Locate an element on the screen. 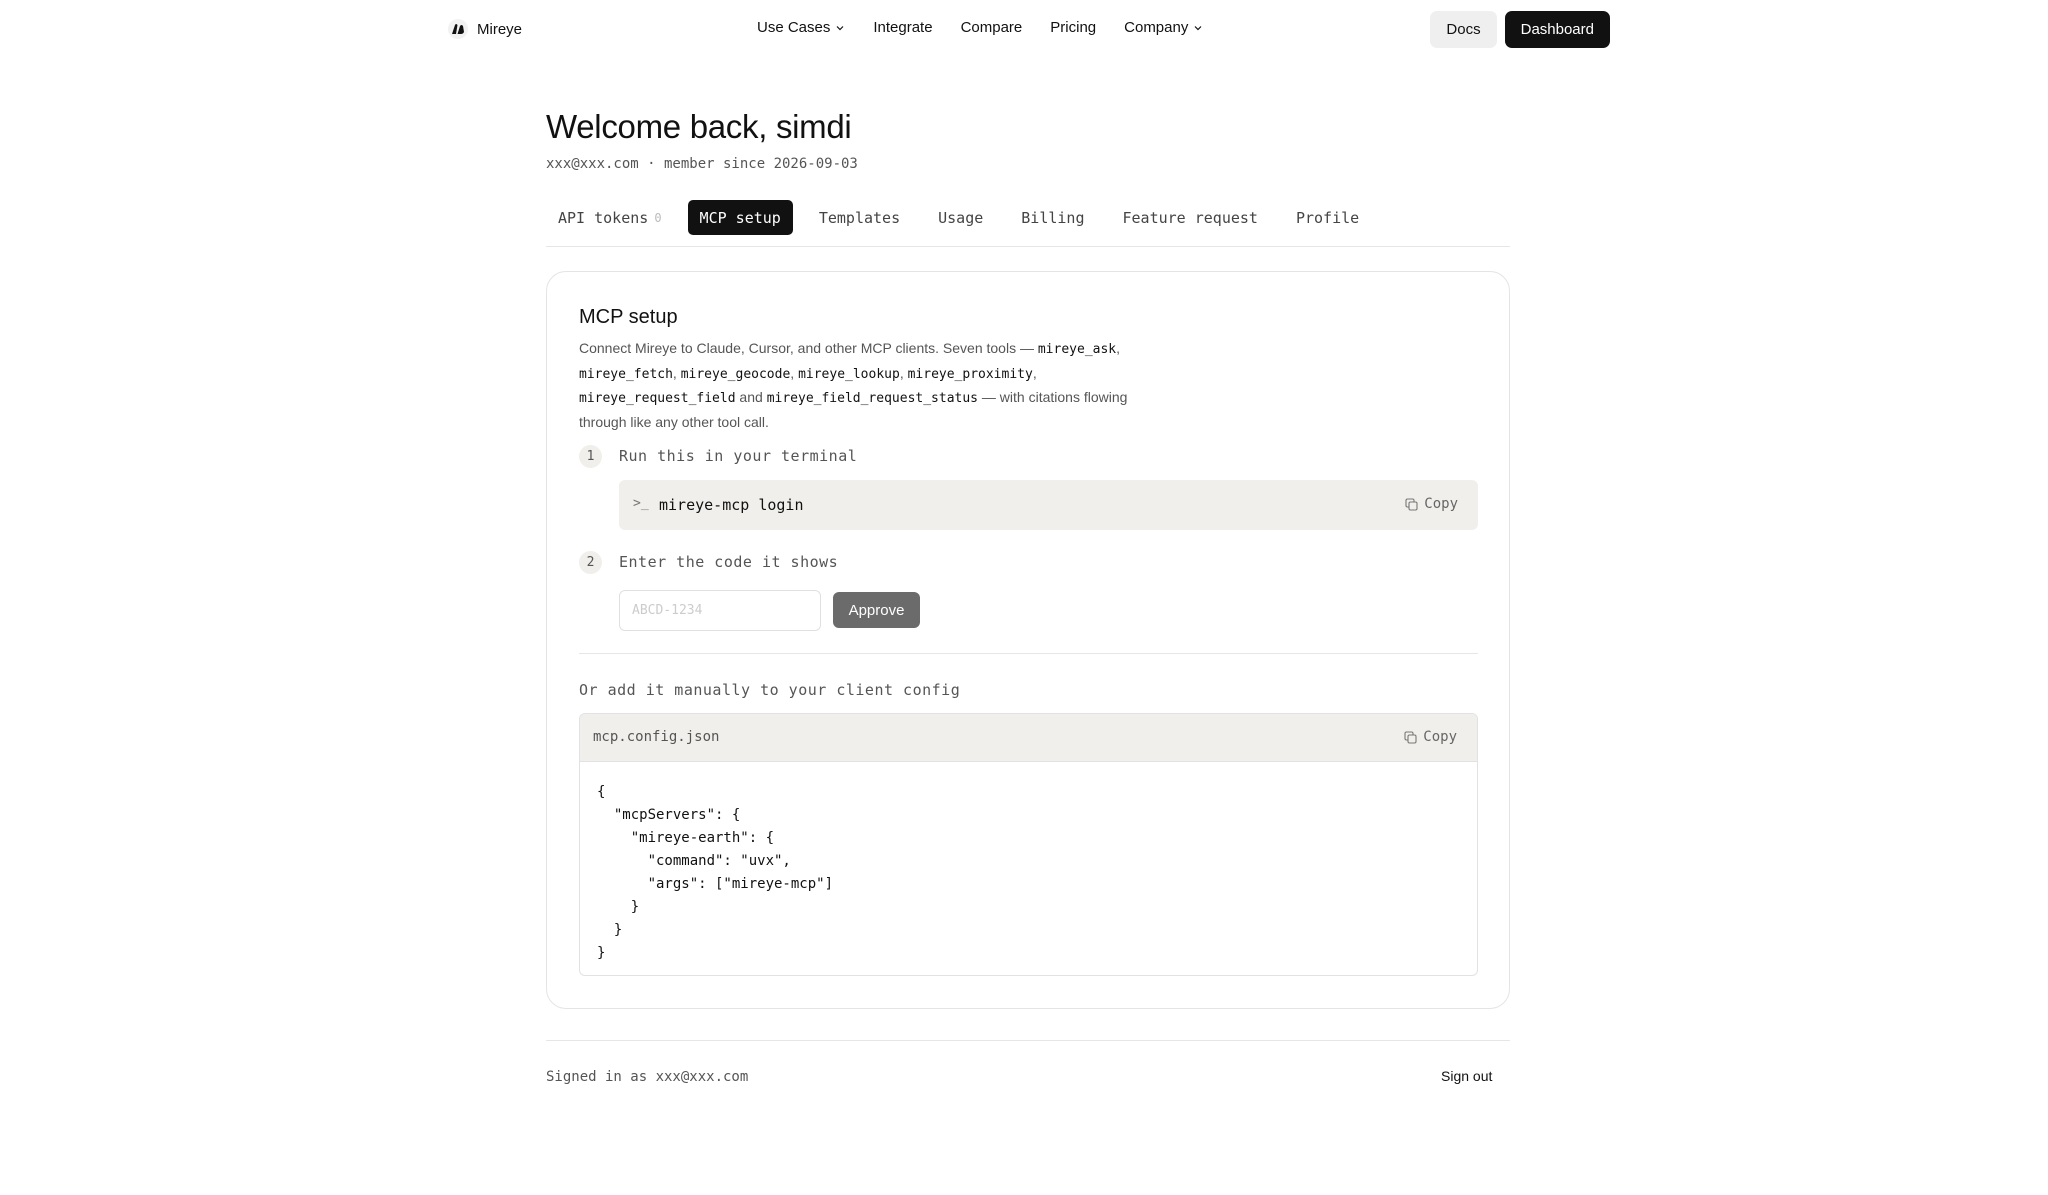  nav-compare-label: Compare is located at coordinates (991, 27).